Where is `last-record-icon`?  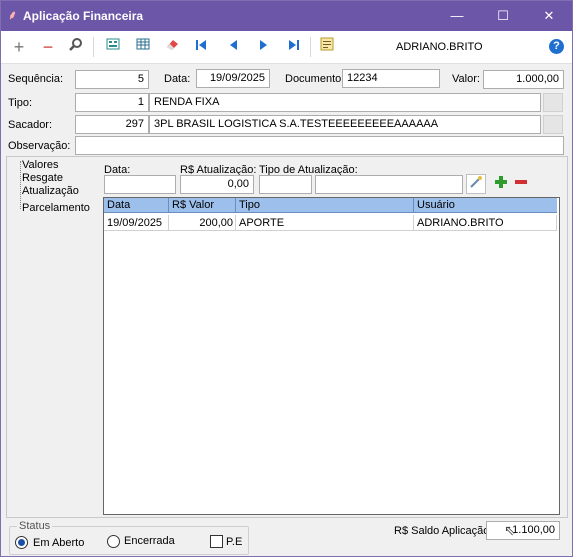 last-record-icon is located at coordinates (294, 47).